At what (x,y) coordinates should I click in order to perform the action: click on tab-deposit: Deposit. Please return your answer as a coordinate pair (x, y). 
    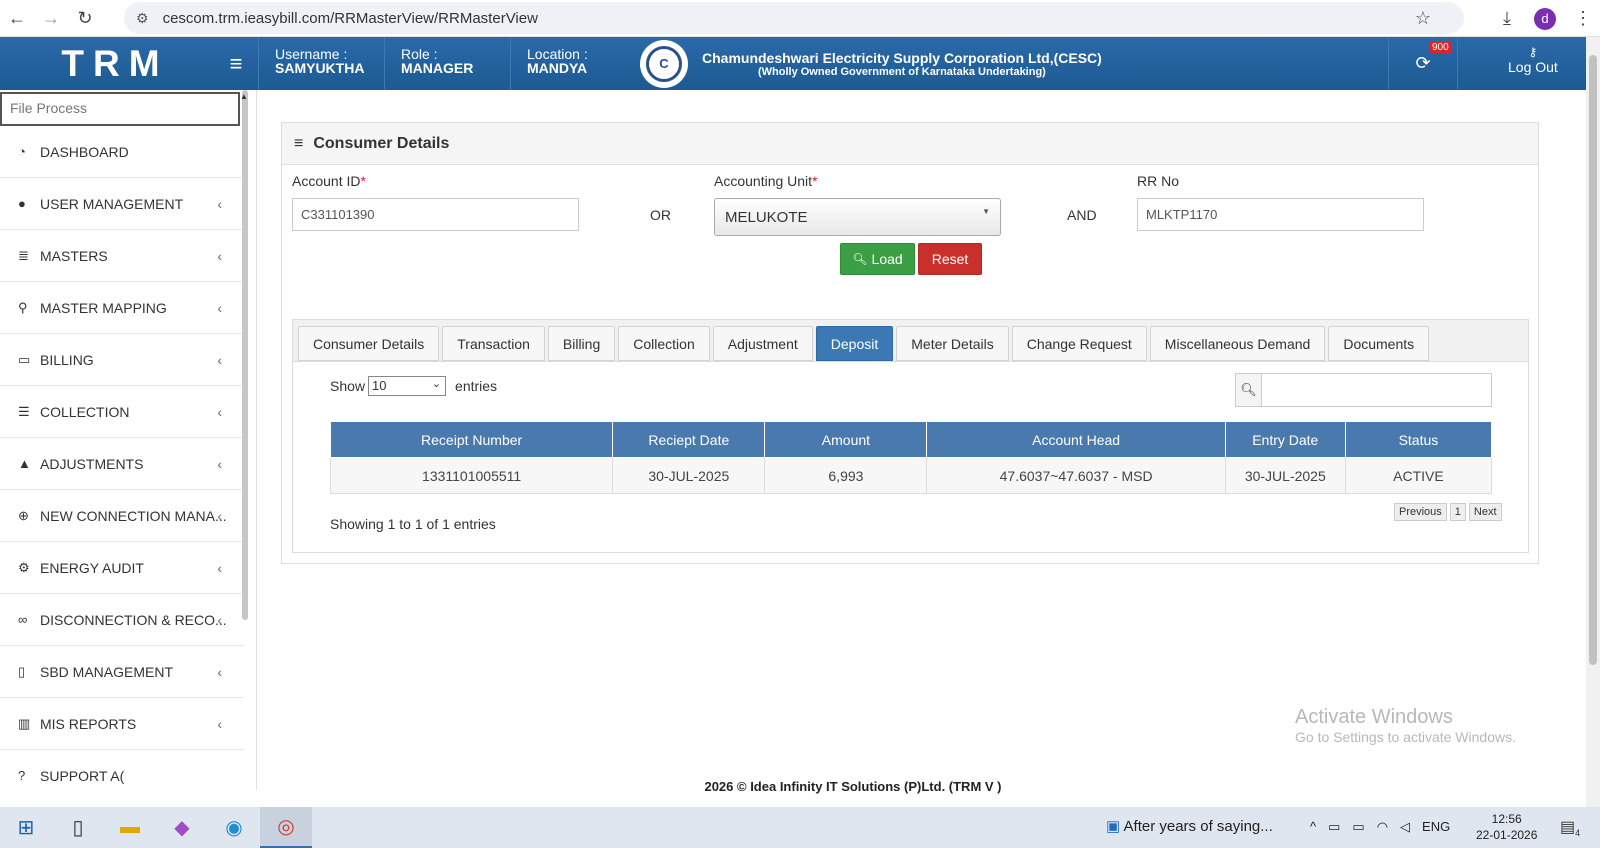
    Looking at the image, I should click on (854, 343).